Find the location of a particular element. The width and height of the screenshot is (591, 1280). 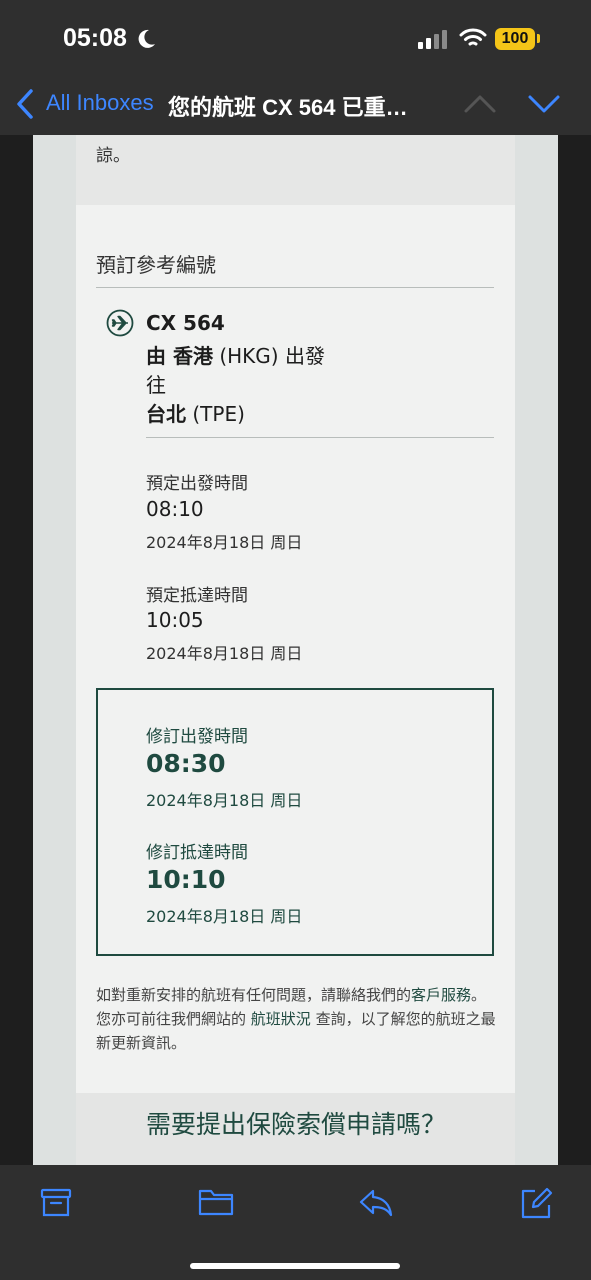

origin: 由 香港 (HKG) 出發 is located at coordinates (235, 354).